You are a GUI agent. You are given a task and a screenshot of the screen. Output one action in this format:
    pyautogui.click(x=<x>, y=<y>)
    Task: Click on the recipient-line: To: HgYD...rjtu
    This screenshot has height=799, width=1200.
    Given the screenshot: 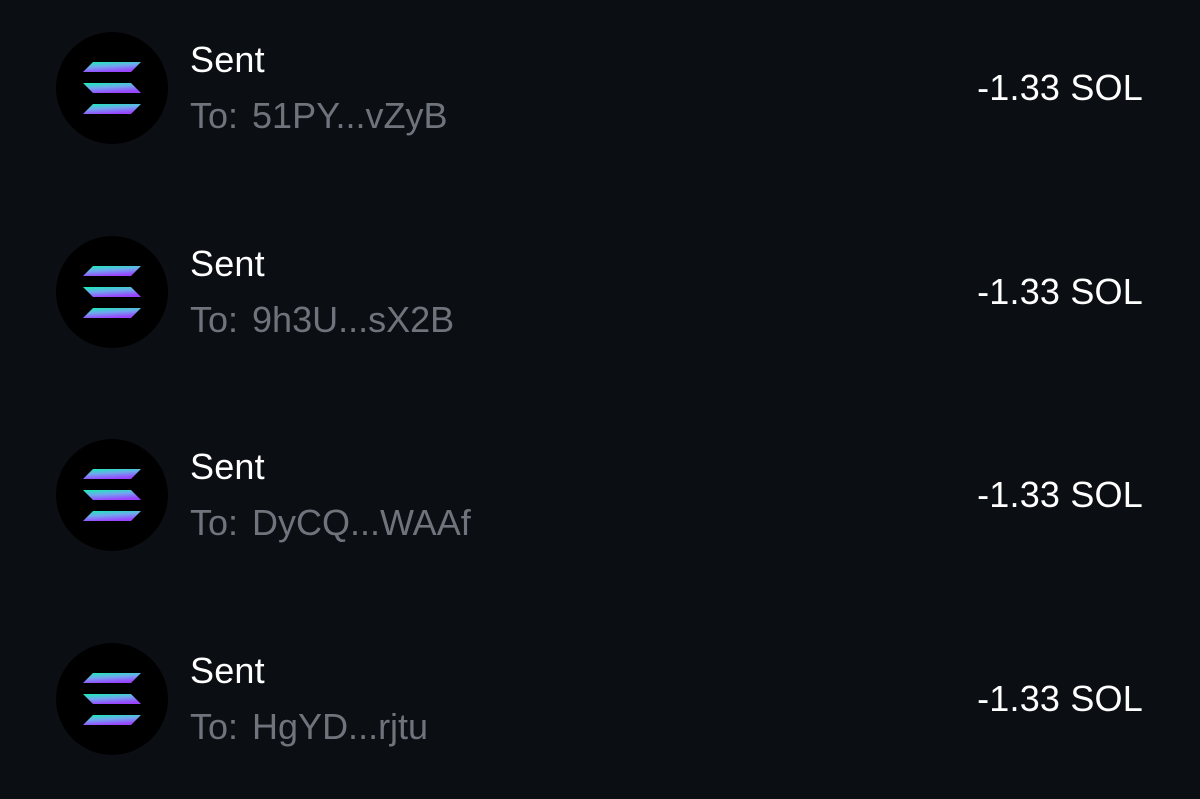 What is the action you would take?
    pyautogui.click(x=309, y=727)
    